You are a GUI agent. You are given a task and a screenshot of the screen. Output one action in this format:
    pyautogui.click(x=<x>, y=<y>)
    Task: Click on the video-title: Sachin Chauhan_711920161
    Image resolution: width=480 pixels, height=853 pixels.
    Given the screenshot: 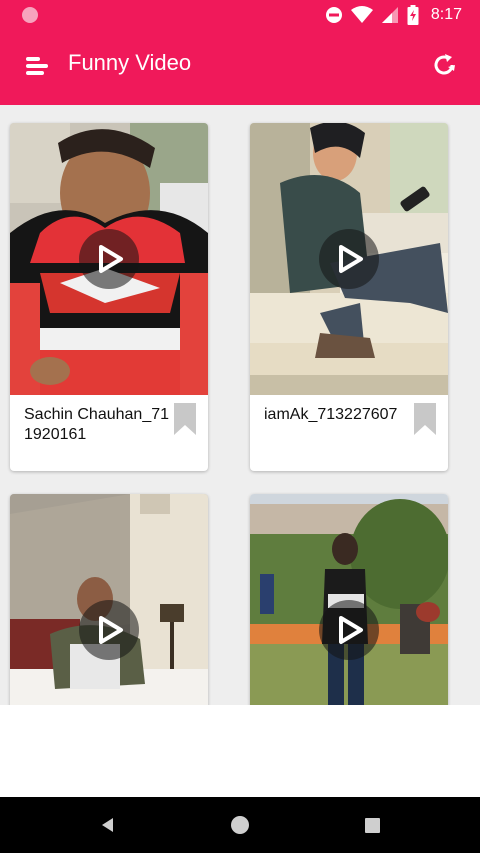 What is the action you would take?
    pyautogui.click(x=97, y=424)
    